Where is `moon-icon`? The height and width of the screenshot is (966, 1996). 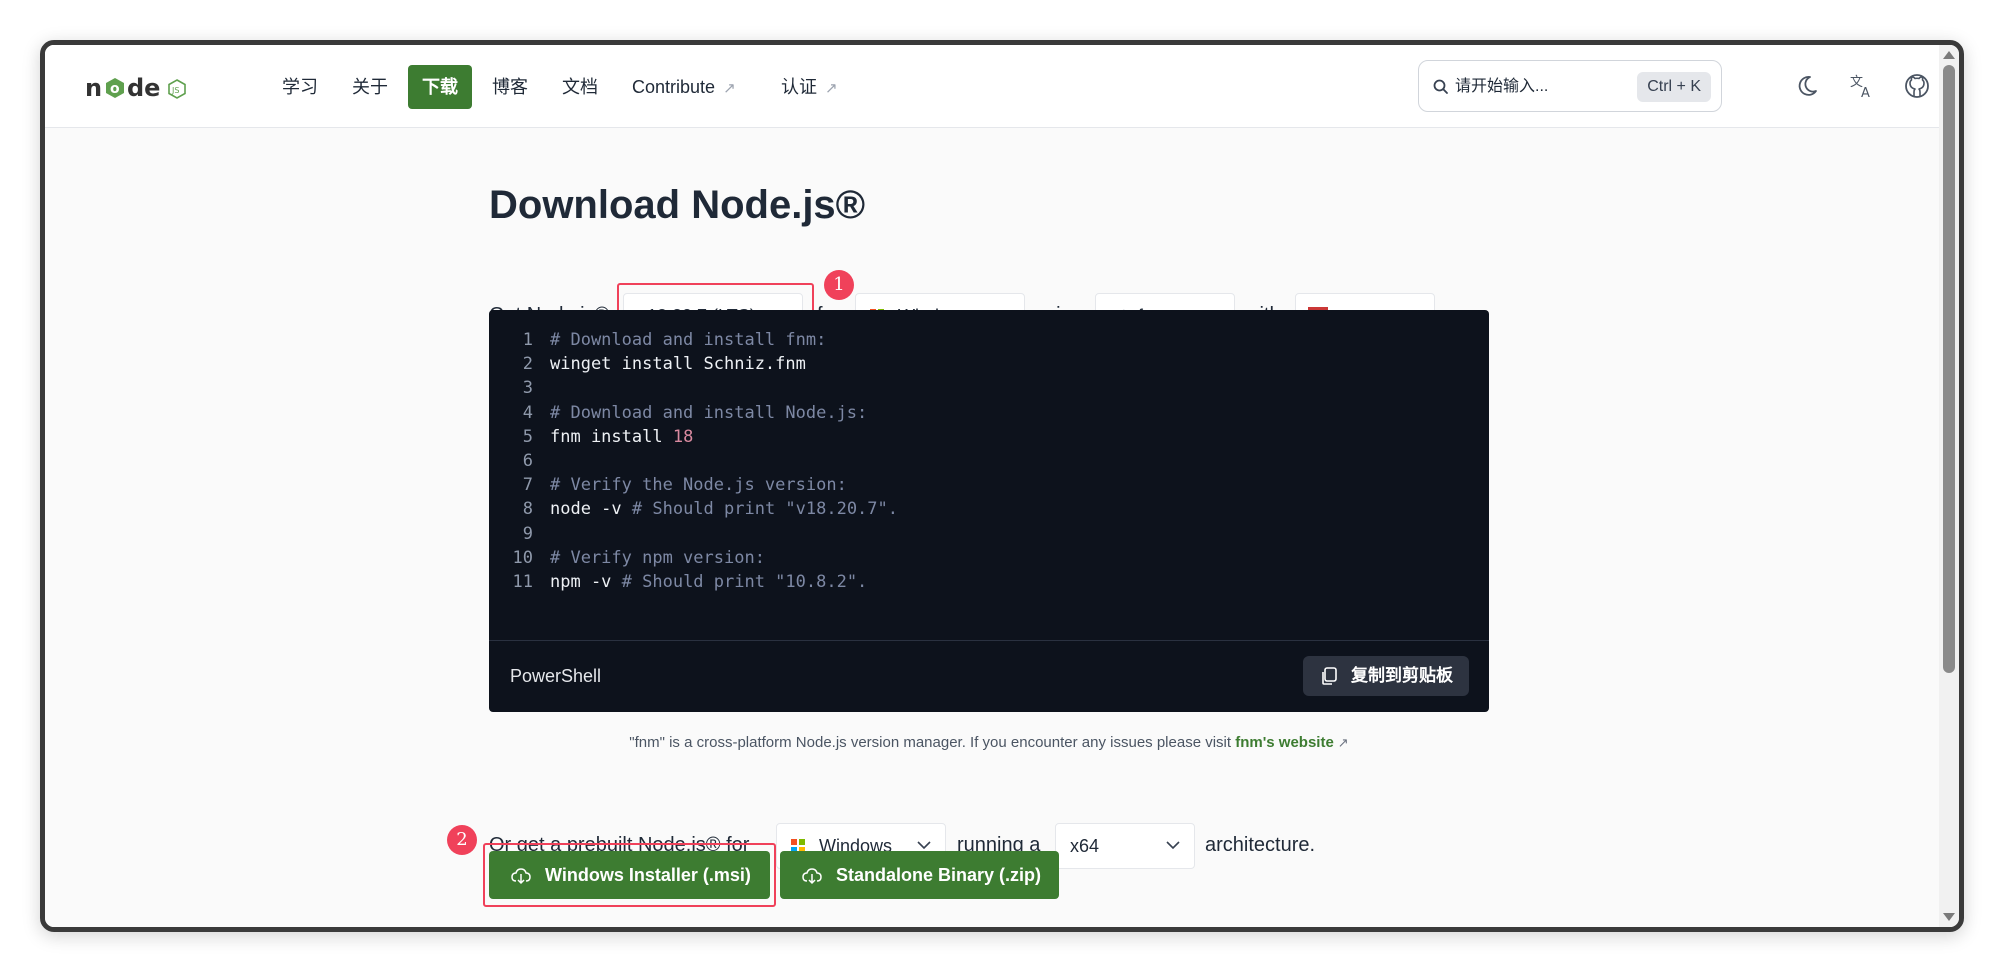
moon-icon is located at coordinates (1807, 86).